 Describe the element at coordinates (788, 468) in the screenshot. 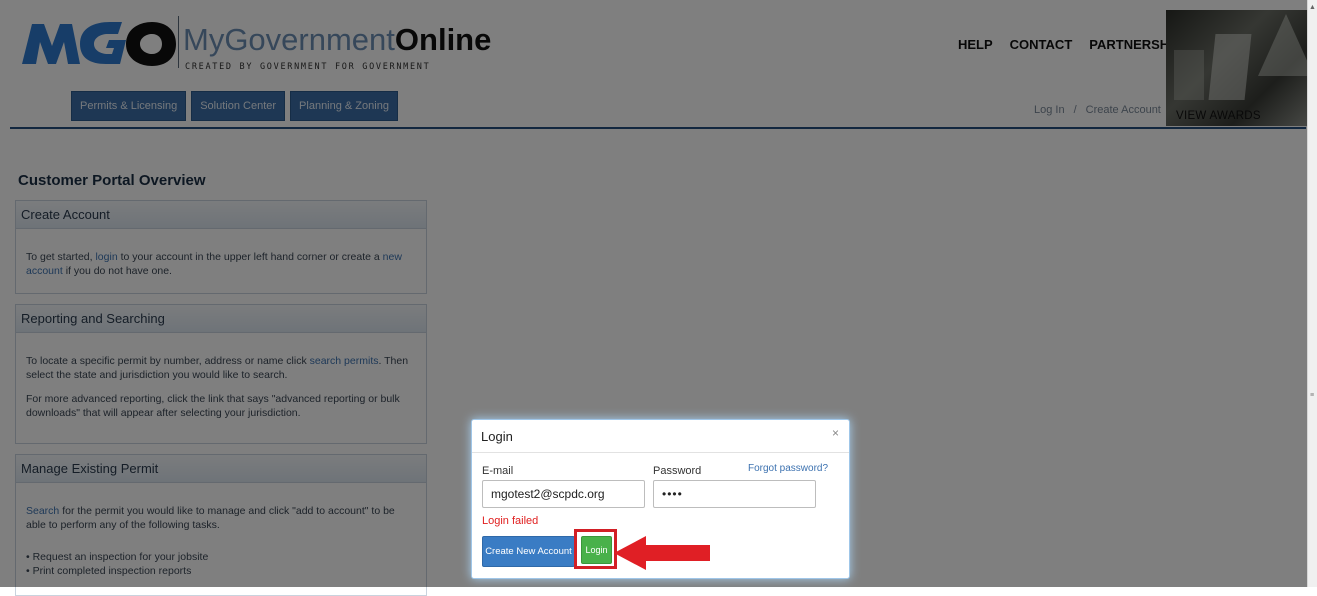

I see `forgot-password-link: Forgot password?` at that location.